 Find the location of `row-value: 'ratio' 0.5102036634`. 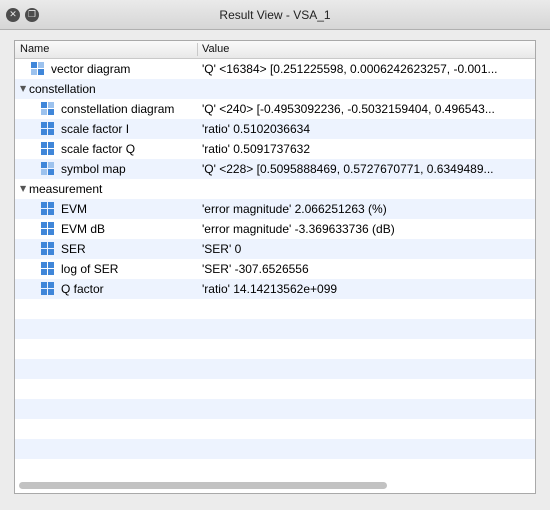

row-value: 'ratio' 0.5102036634 is located at coordinates (256, 129).